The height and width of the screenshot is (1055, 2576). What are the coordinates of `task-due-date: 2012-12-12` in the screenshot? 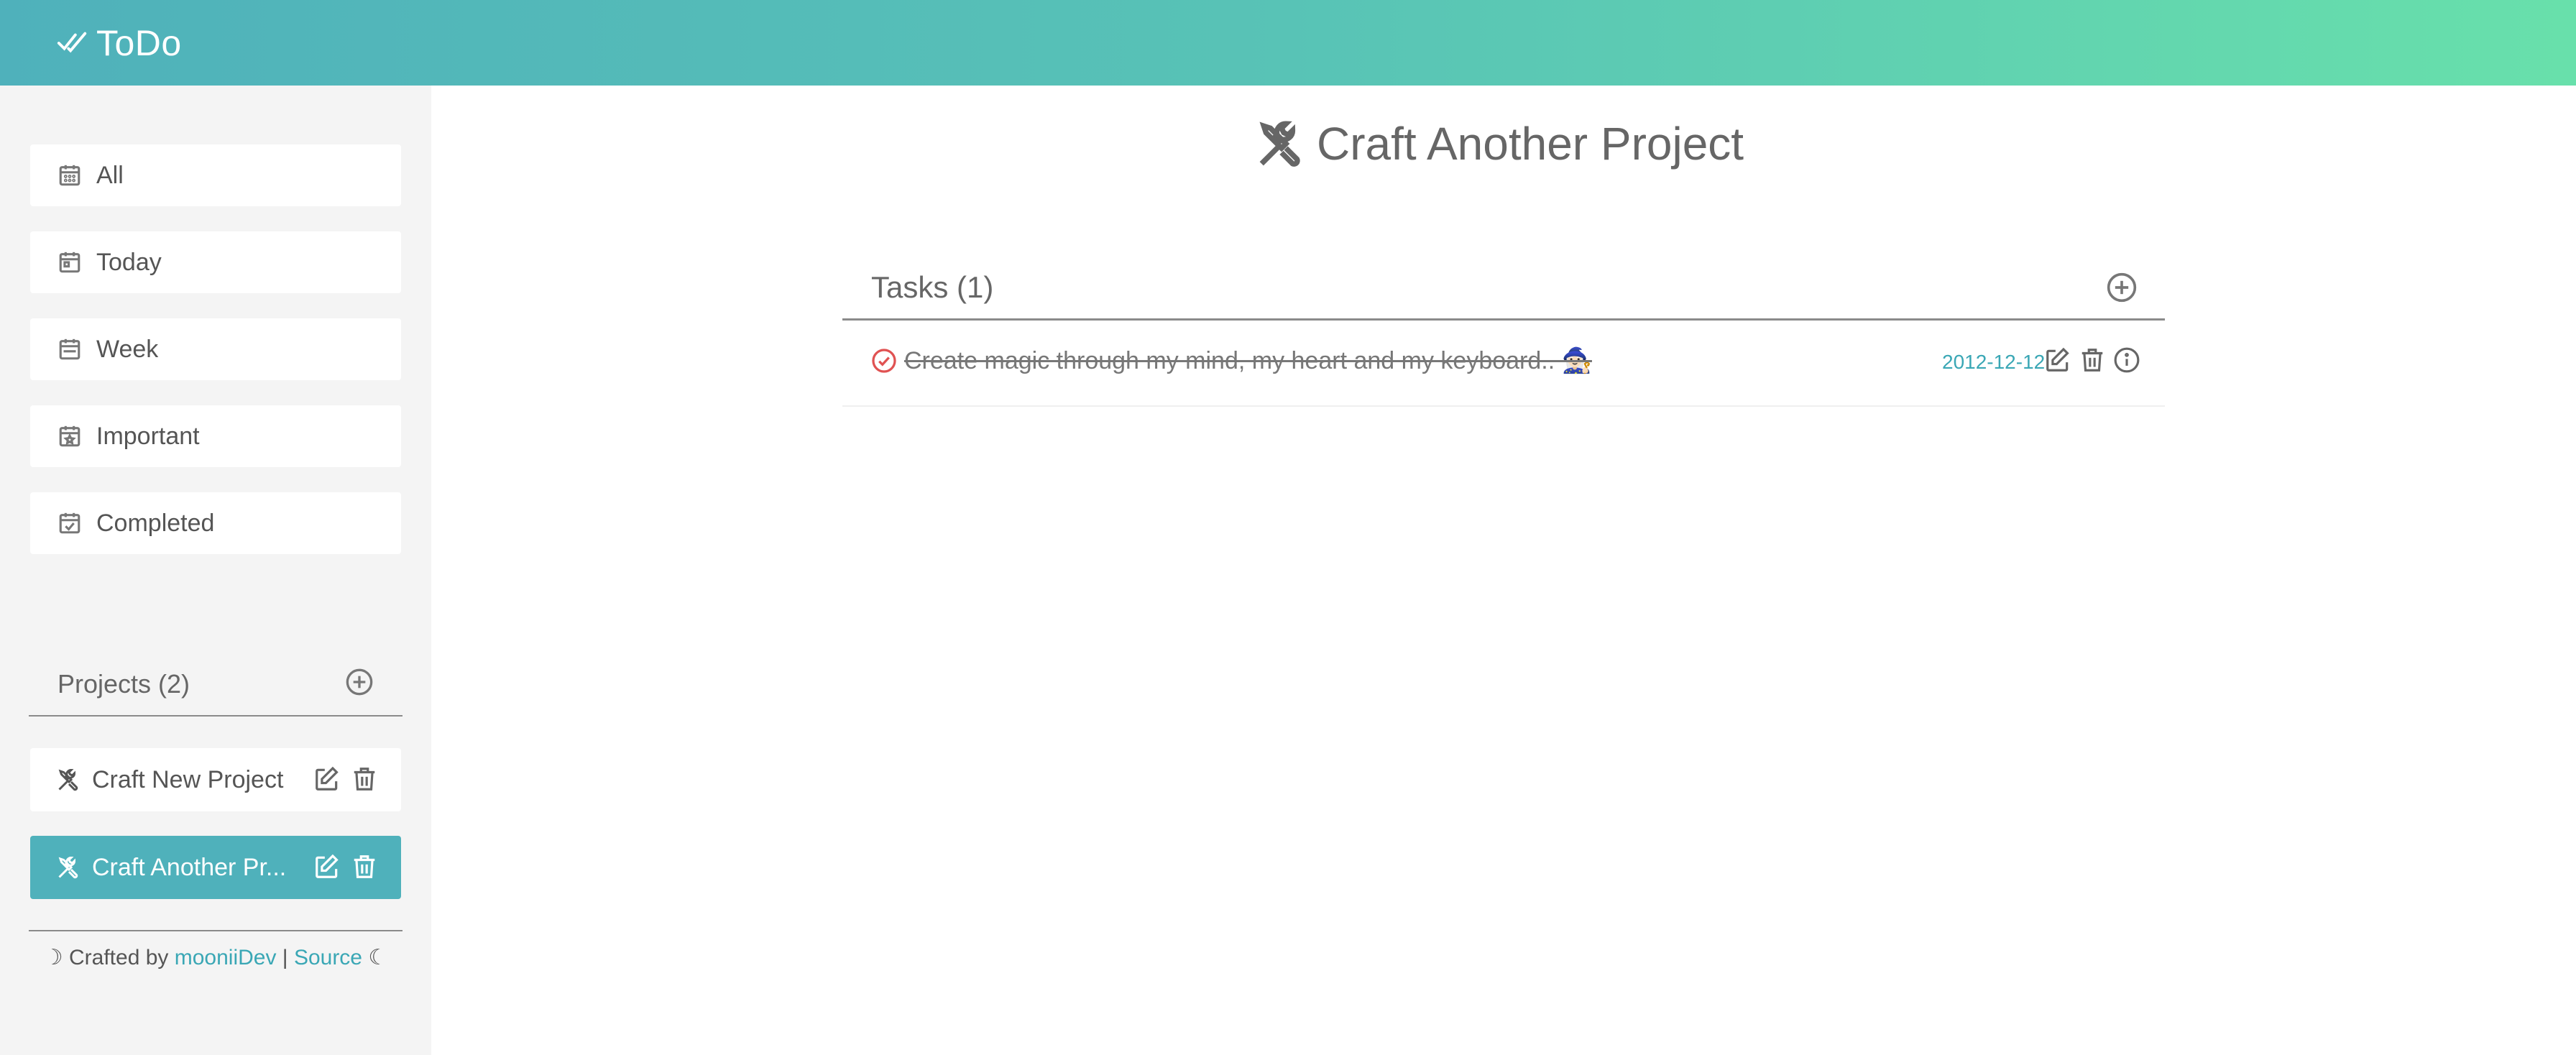 It's located at (1994, 362).